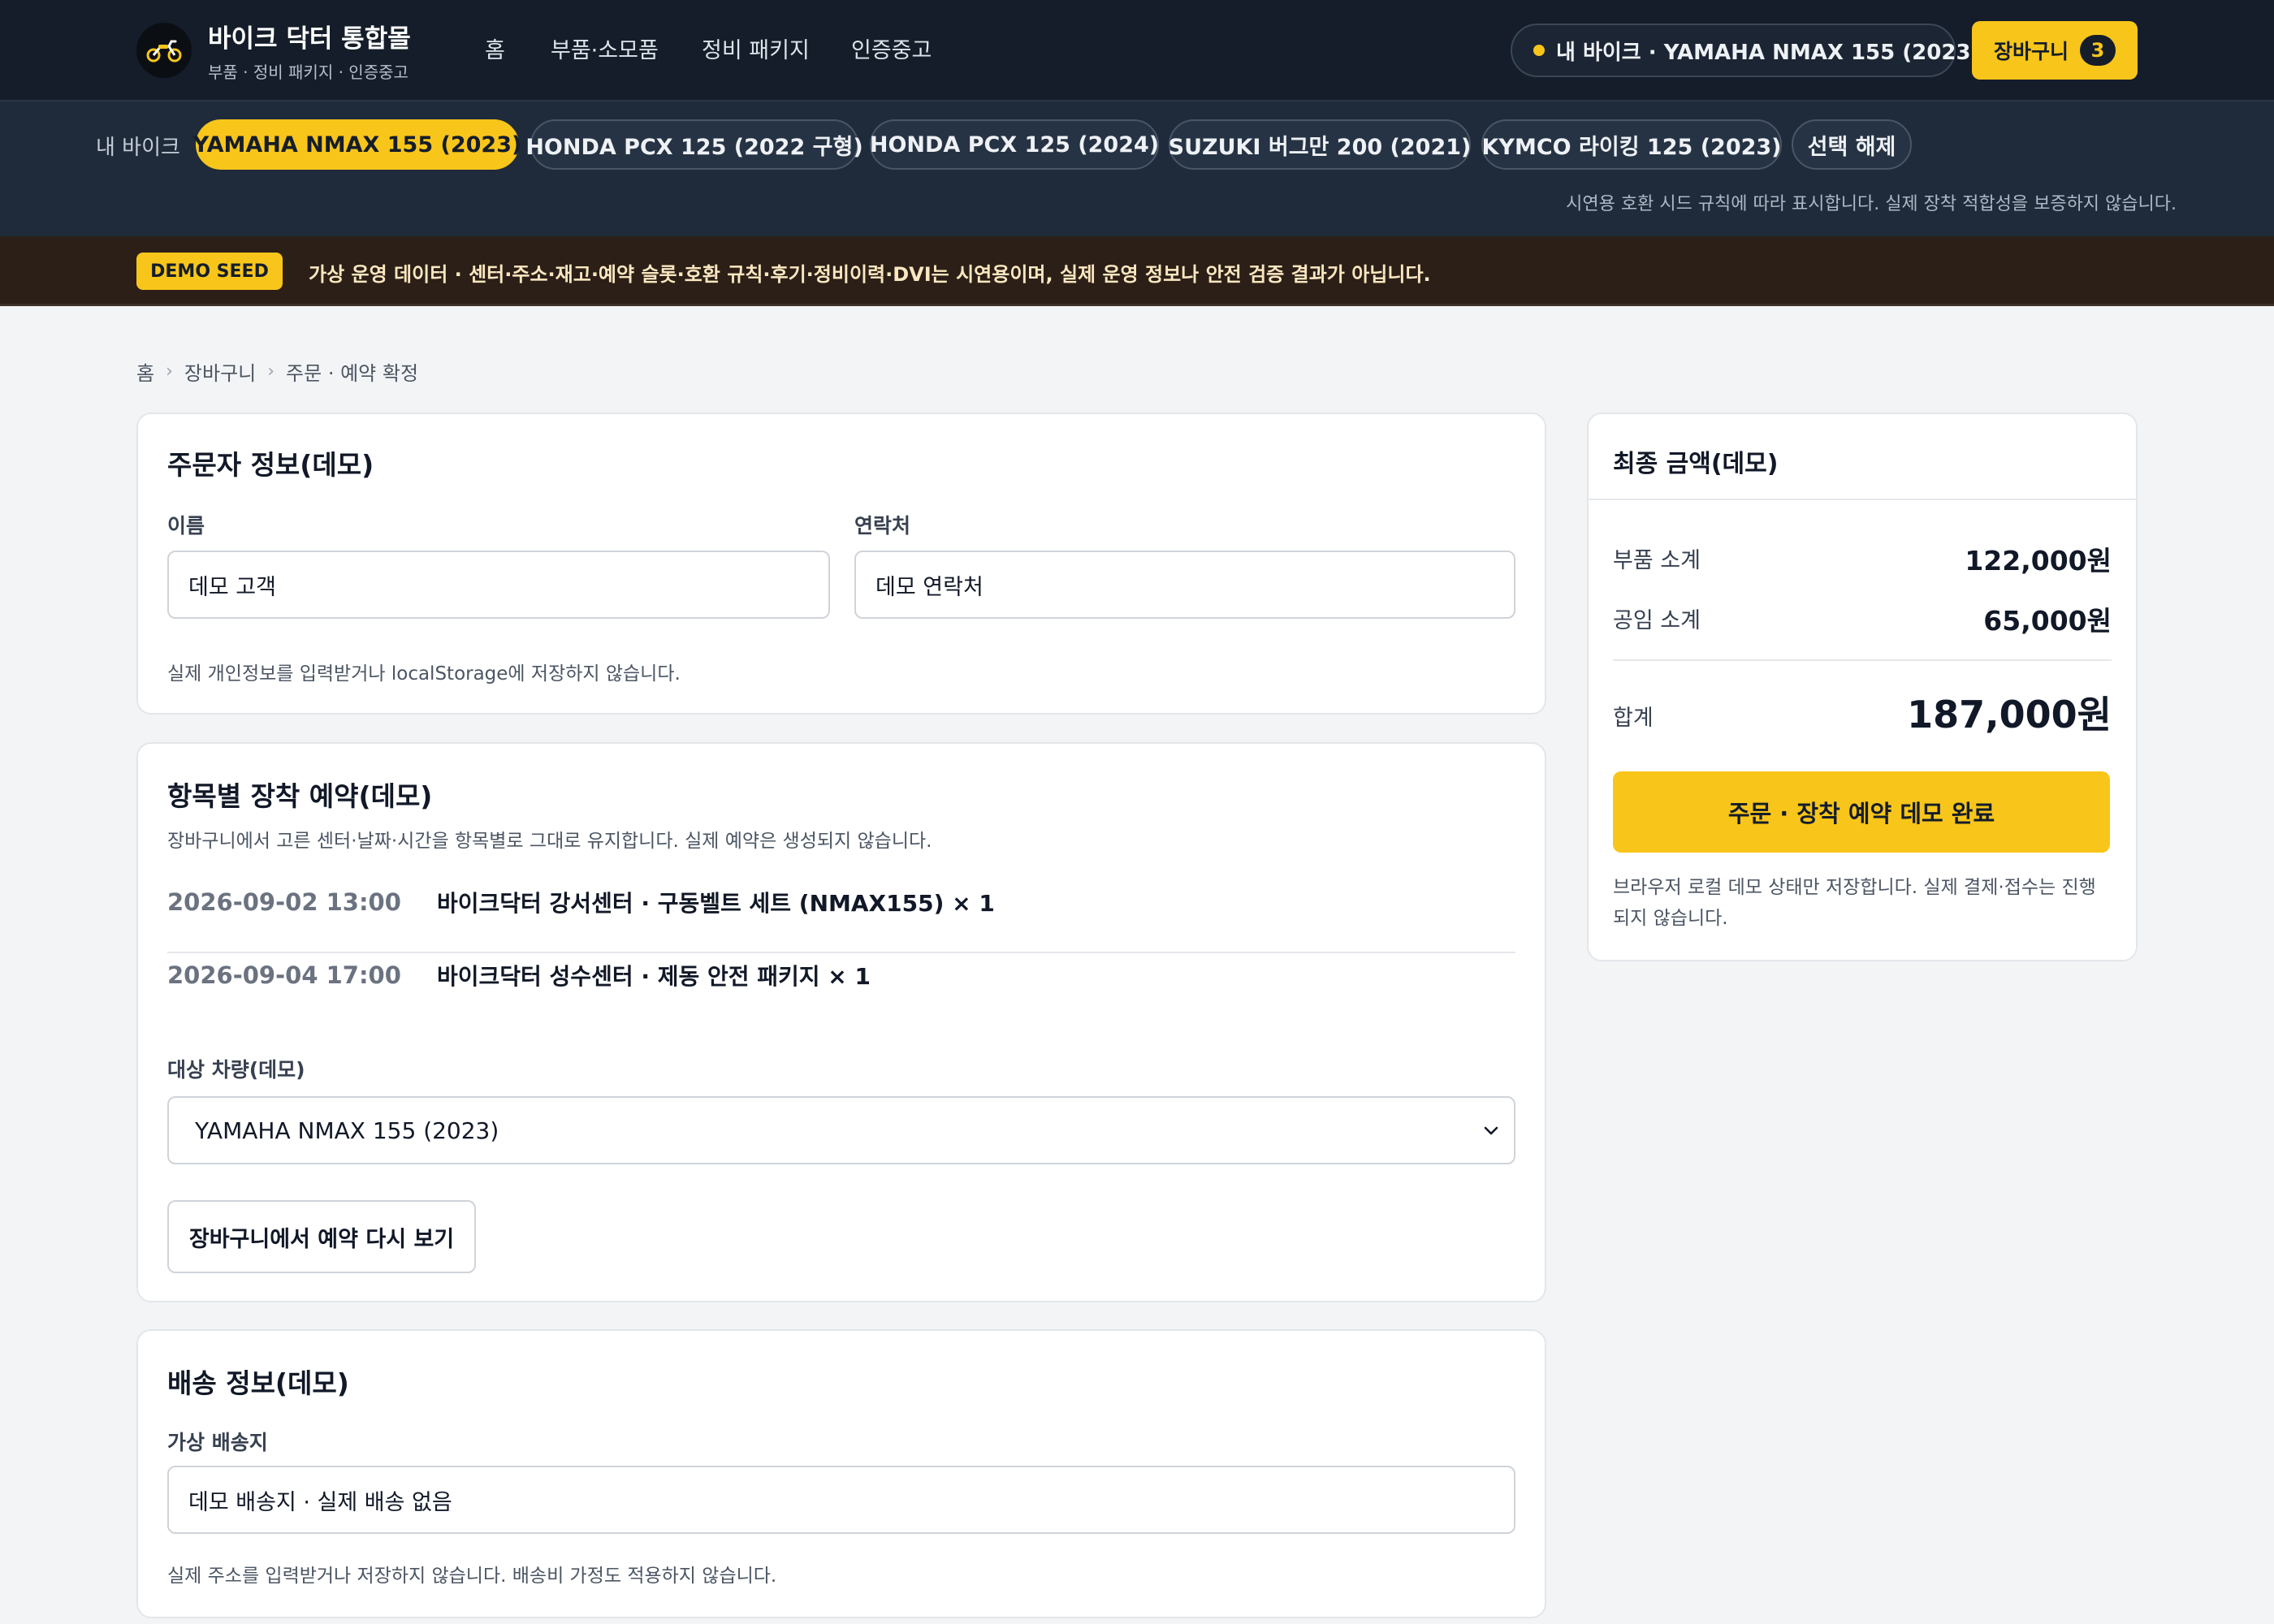  I want to click on breadcrumb-current: 주문 · 예약 확정, so click(353, 374).